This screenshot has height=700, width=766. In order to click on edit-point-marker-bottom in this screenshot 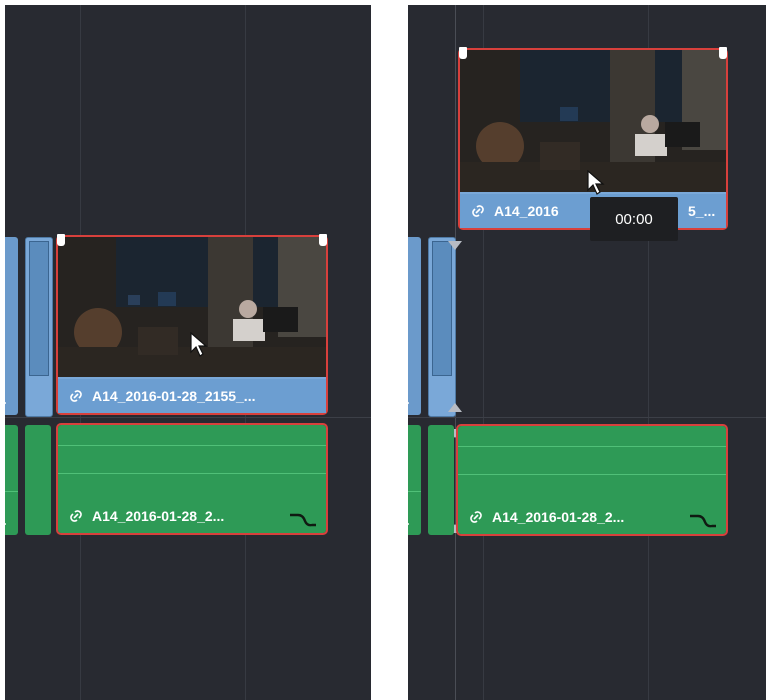, I will do `click(455, 407)`.